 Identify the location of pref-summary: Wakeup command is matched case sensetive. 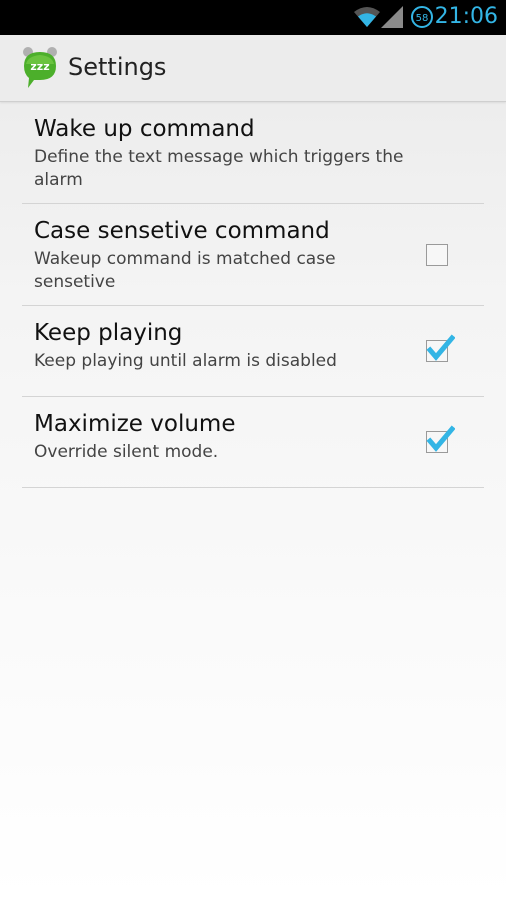
(185, 270).